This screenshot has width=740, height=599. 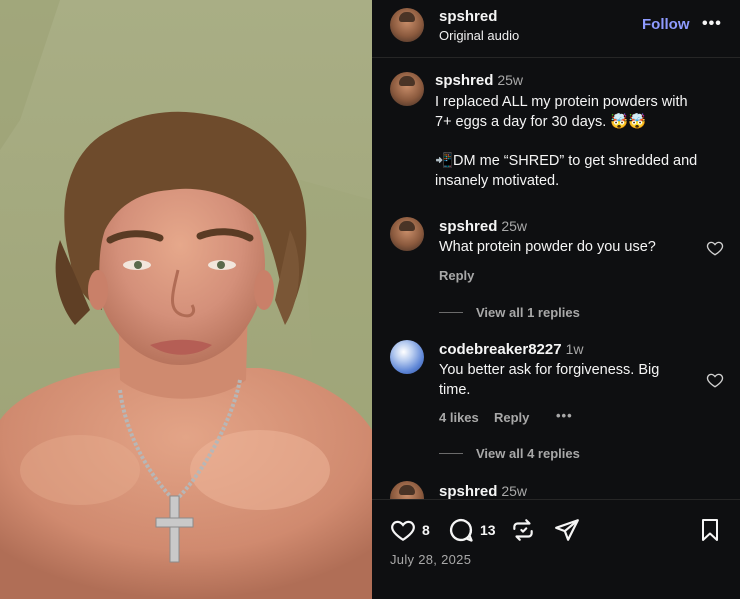 What do you see at coordinates (459, 417) in the screenshot?
I see `likes-count: 4 likes` at bounding box center [459, 417].